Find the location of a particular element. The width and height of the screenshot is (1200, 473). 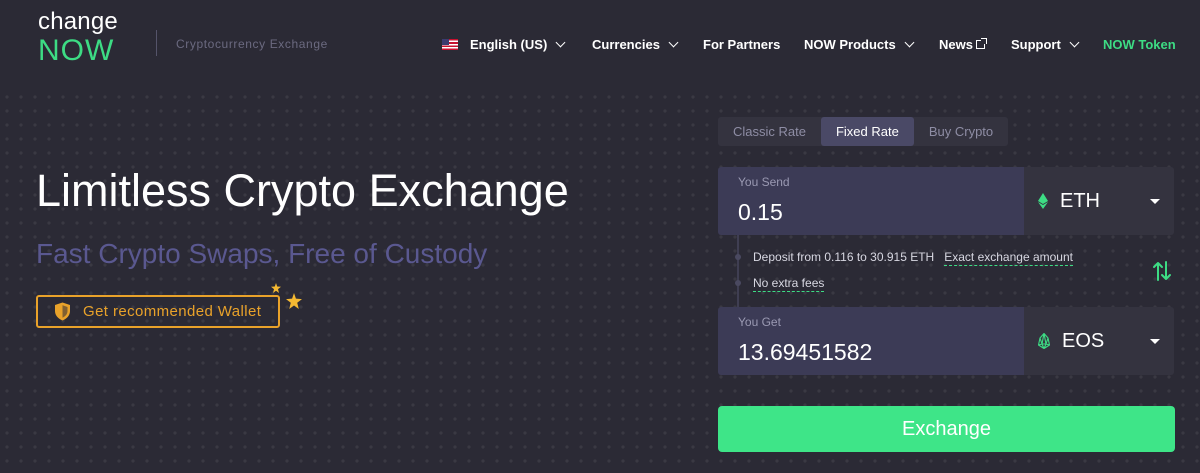

swap-arrows-icon is located at coordinates (1162, 271).